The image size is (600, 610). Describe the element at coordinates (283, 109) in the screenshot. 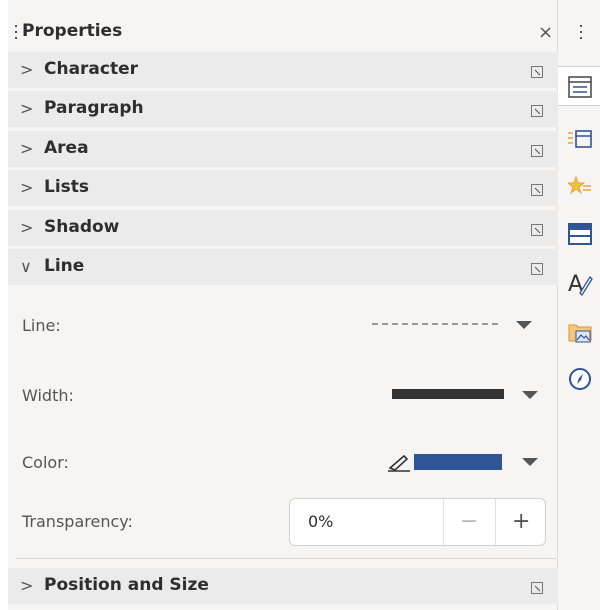

I see `section-paragraph: > Paragraph` at that location.